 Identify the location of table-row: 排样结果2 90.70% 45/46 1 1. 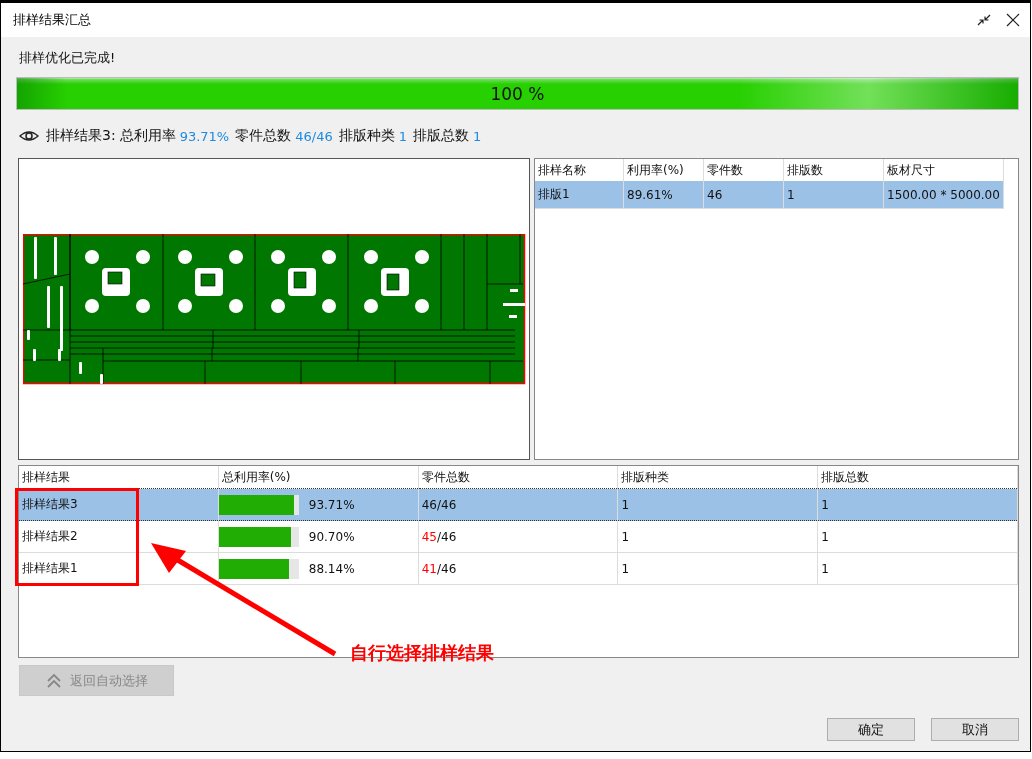
(518, 536).